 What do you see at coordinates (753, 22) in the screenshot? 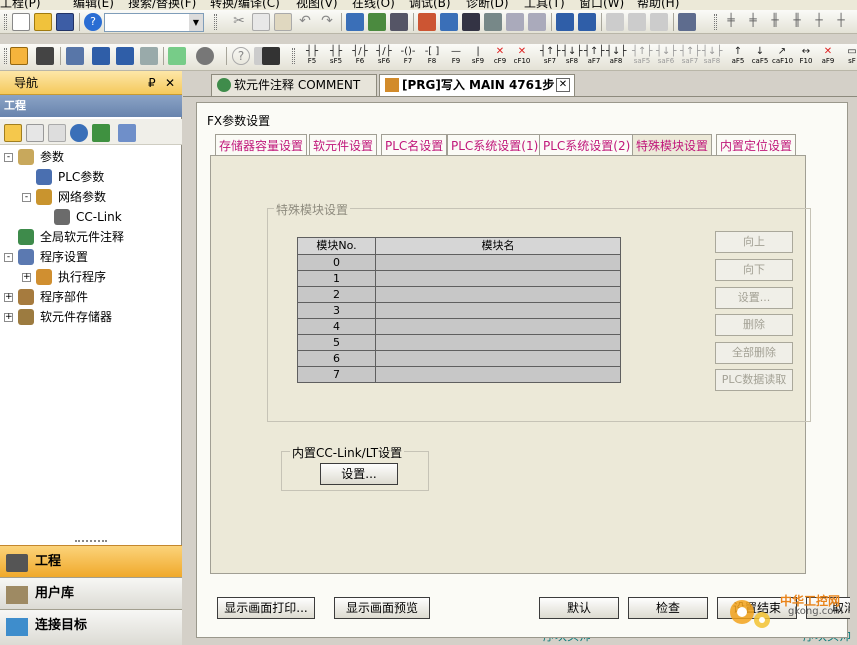
I see `ladder-delete-icon: ╪` at bounding box center [753, 22].